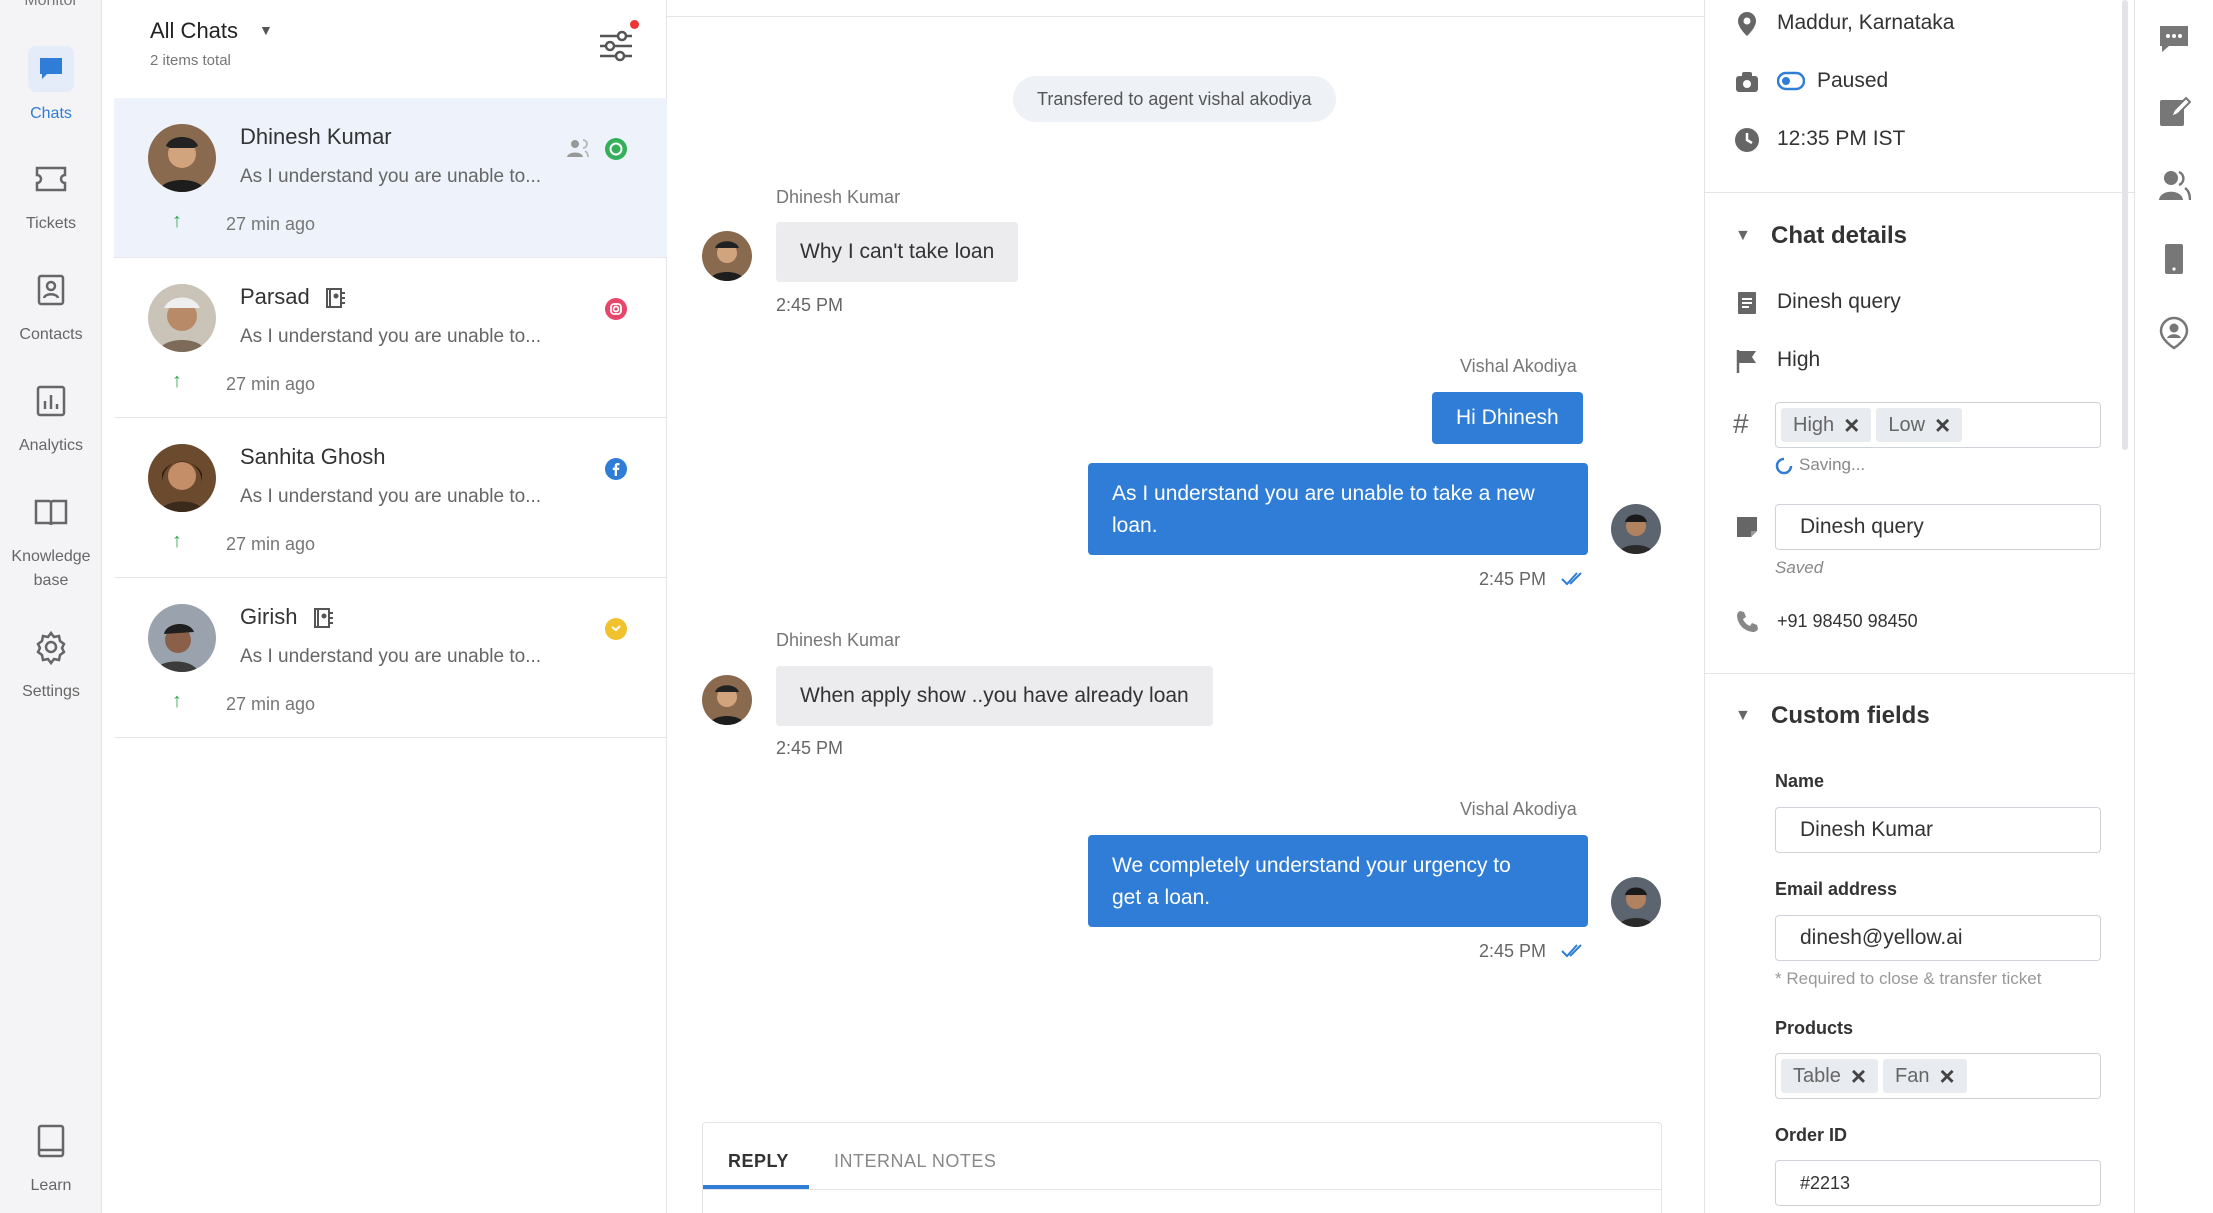 This screenshot has height=1213, width=2213. Describe the element at coordinates (51, 113) in the screenshot. I see `nav-label-chats: Chats` at that location.